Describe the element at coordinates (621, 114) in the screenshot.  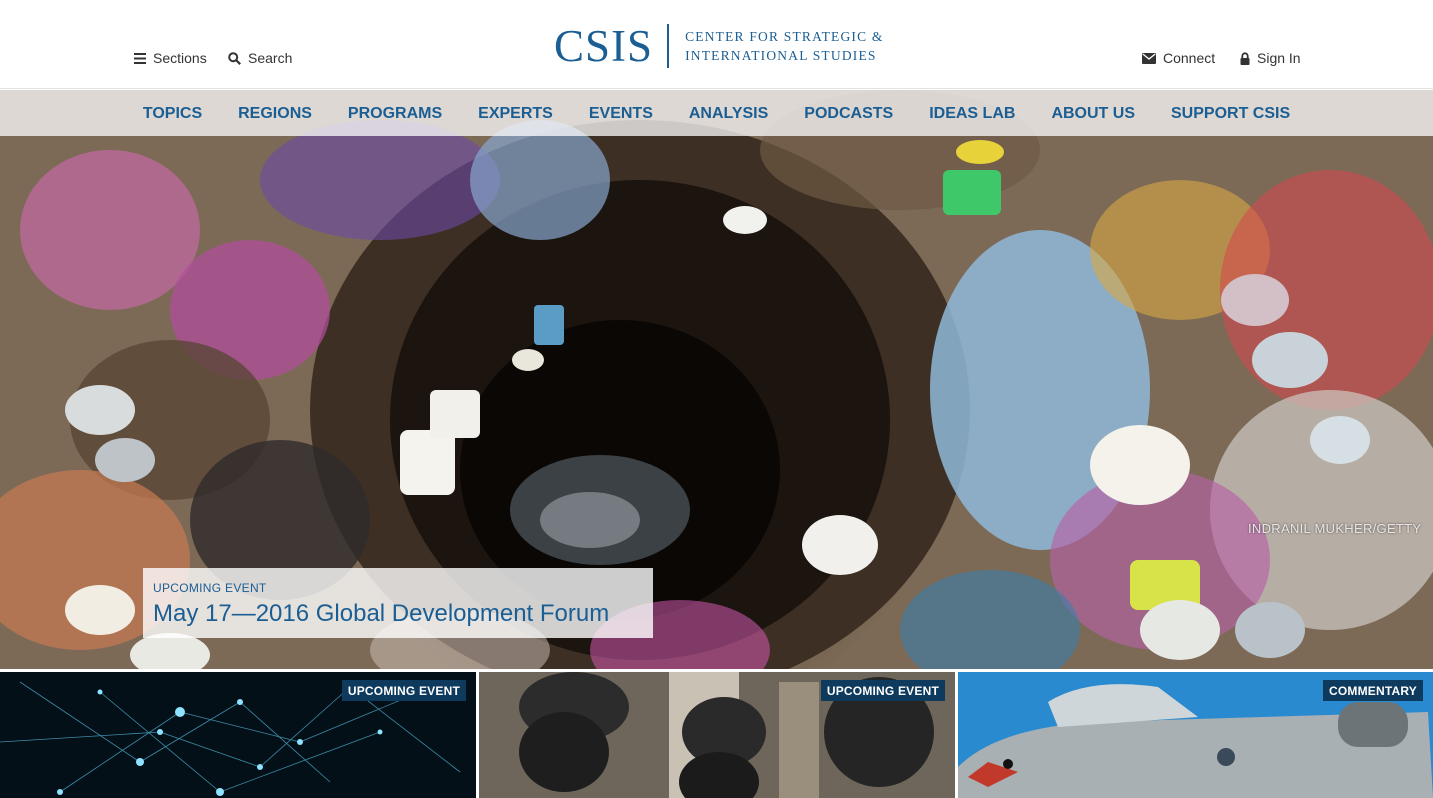
I see `nav-events: EVENTS` at that location.